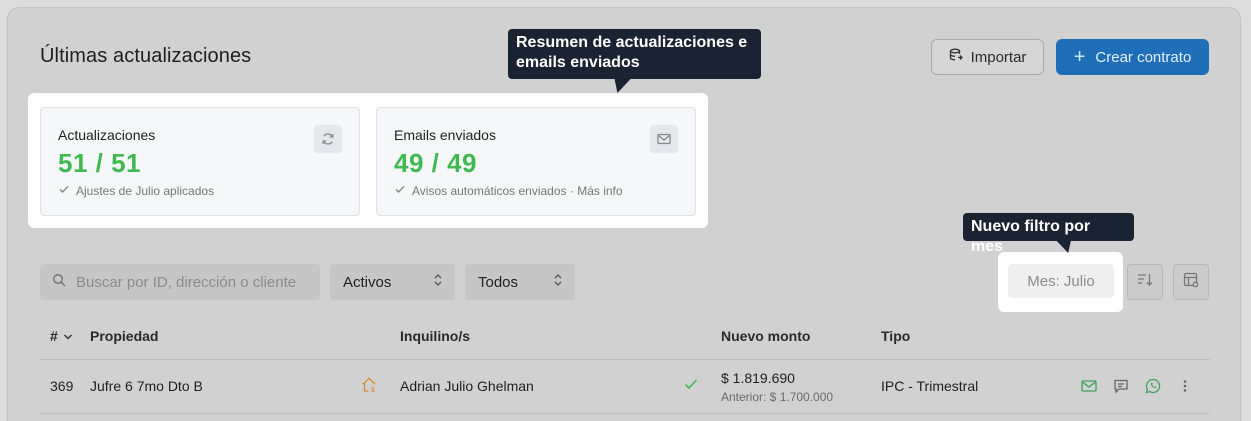 The height and width of the screenshot is (421, 1251). Describe the element at coordinates (625, 359) in the screenshot. I see `header-divider` at that location.